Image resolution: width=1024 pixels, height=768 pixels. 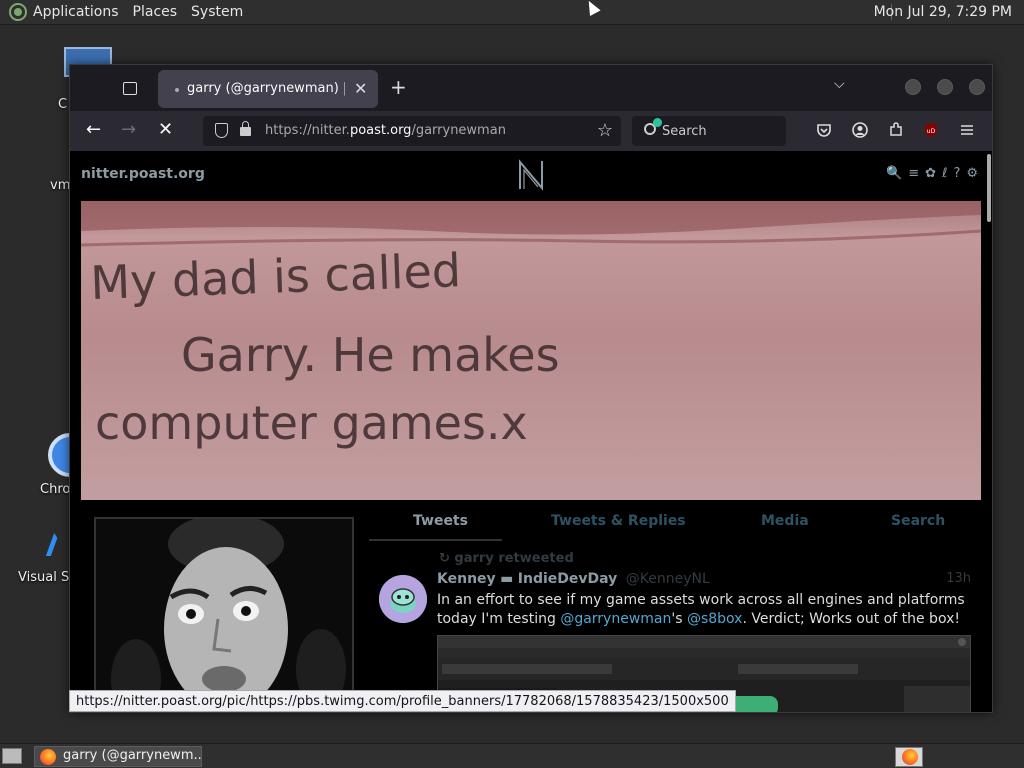 What do you see at coordinates (531, 88) in the screenshot?
I see `tab-bar: garry (@garrynewman) | nitter ✕ + ⌵` at bounding box center [531, 88].